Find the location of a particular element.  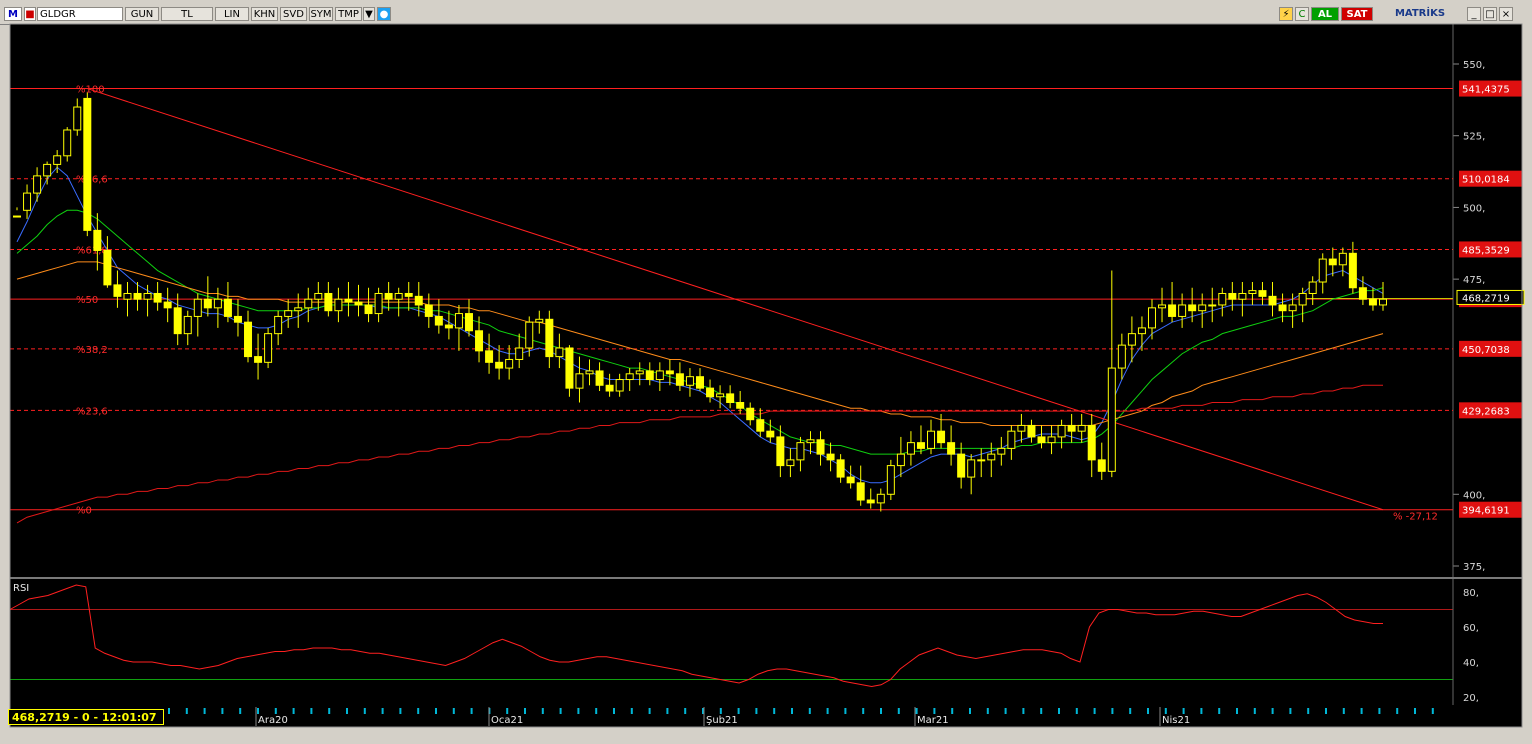

fib-value-1: 510,0184 is located at coordinates (1486, 180).